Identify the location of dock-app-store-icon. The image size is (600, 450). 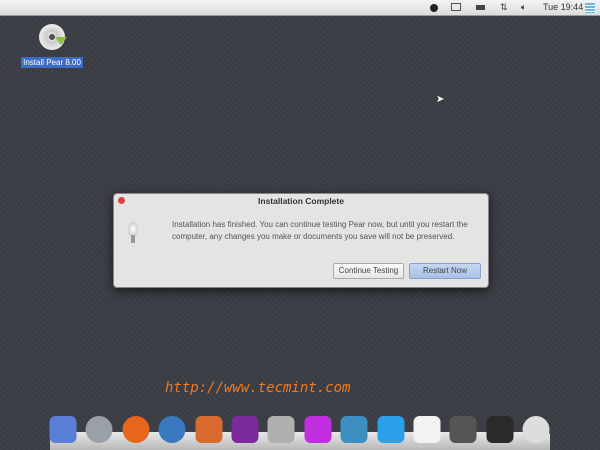
(354, 429).